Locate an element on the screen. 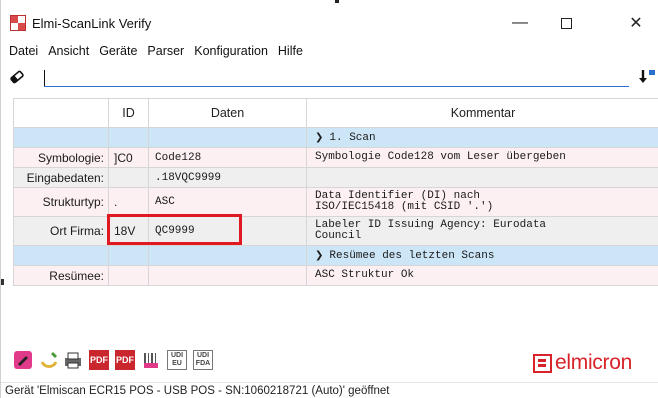  menu-ansicht: Ansicht is located at coordinates (68, 51).